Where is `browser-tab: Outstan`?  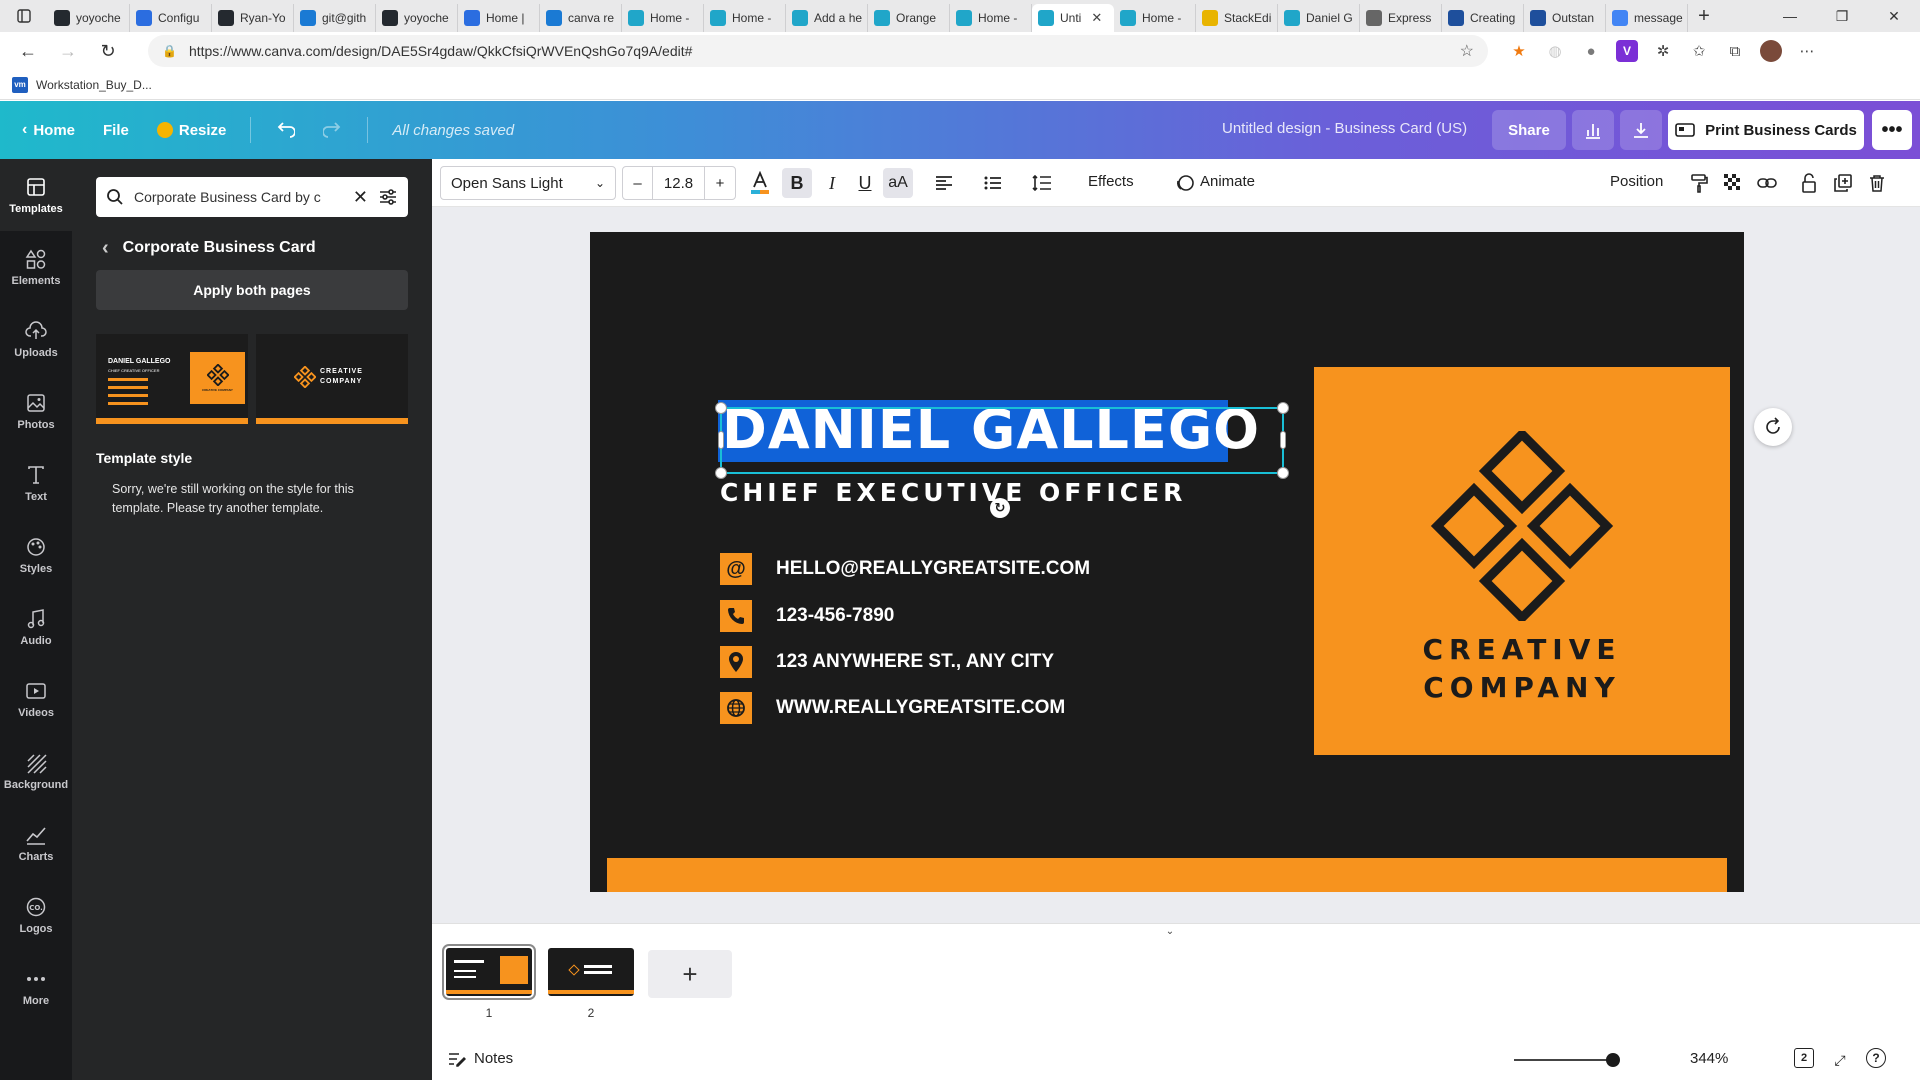
browser-tab: Outstan is located at coordinates (1565, 18).